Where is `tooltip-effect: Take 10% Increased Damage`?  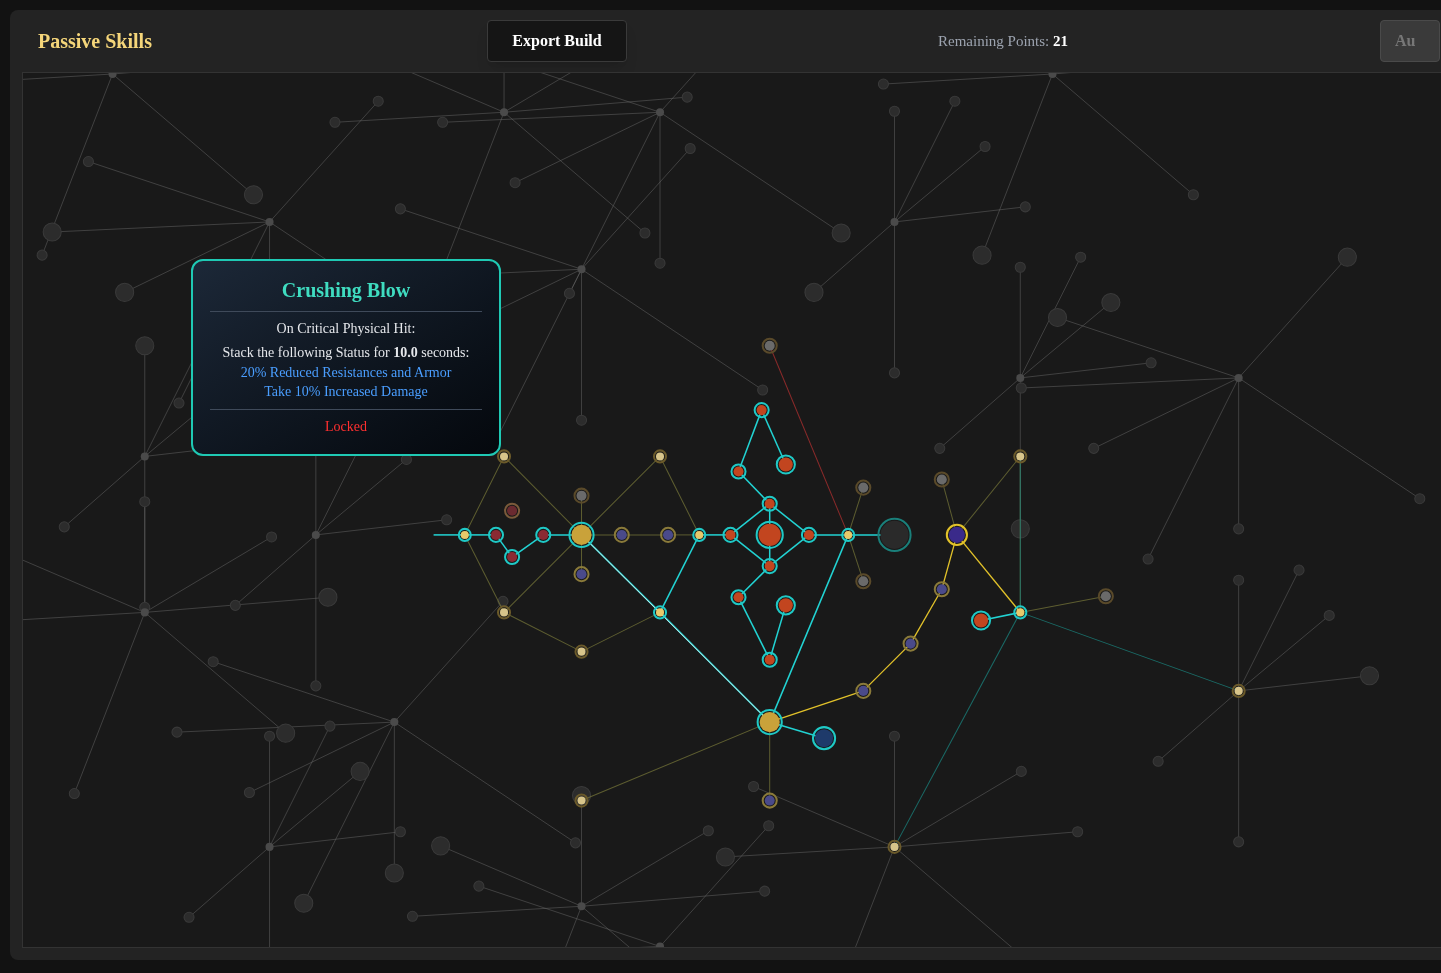
tooltip-effect: Take 10% Increased Damage is located at coordinates (346, 392).